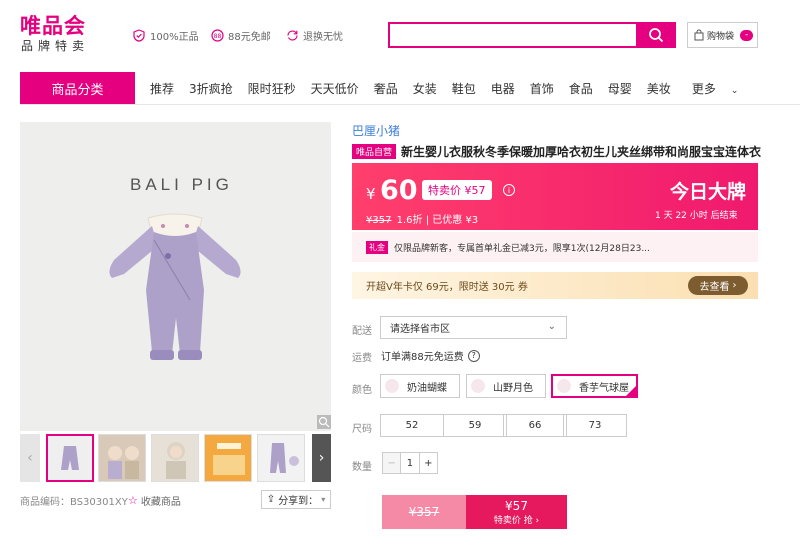 The height and width of the screenshot is (536, 800). I want to click on discount-text: 1.6折 | 已优惠 ¥3, so click(437, 220).